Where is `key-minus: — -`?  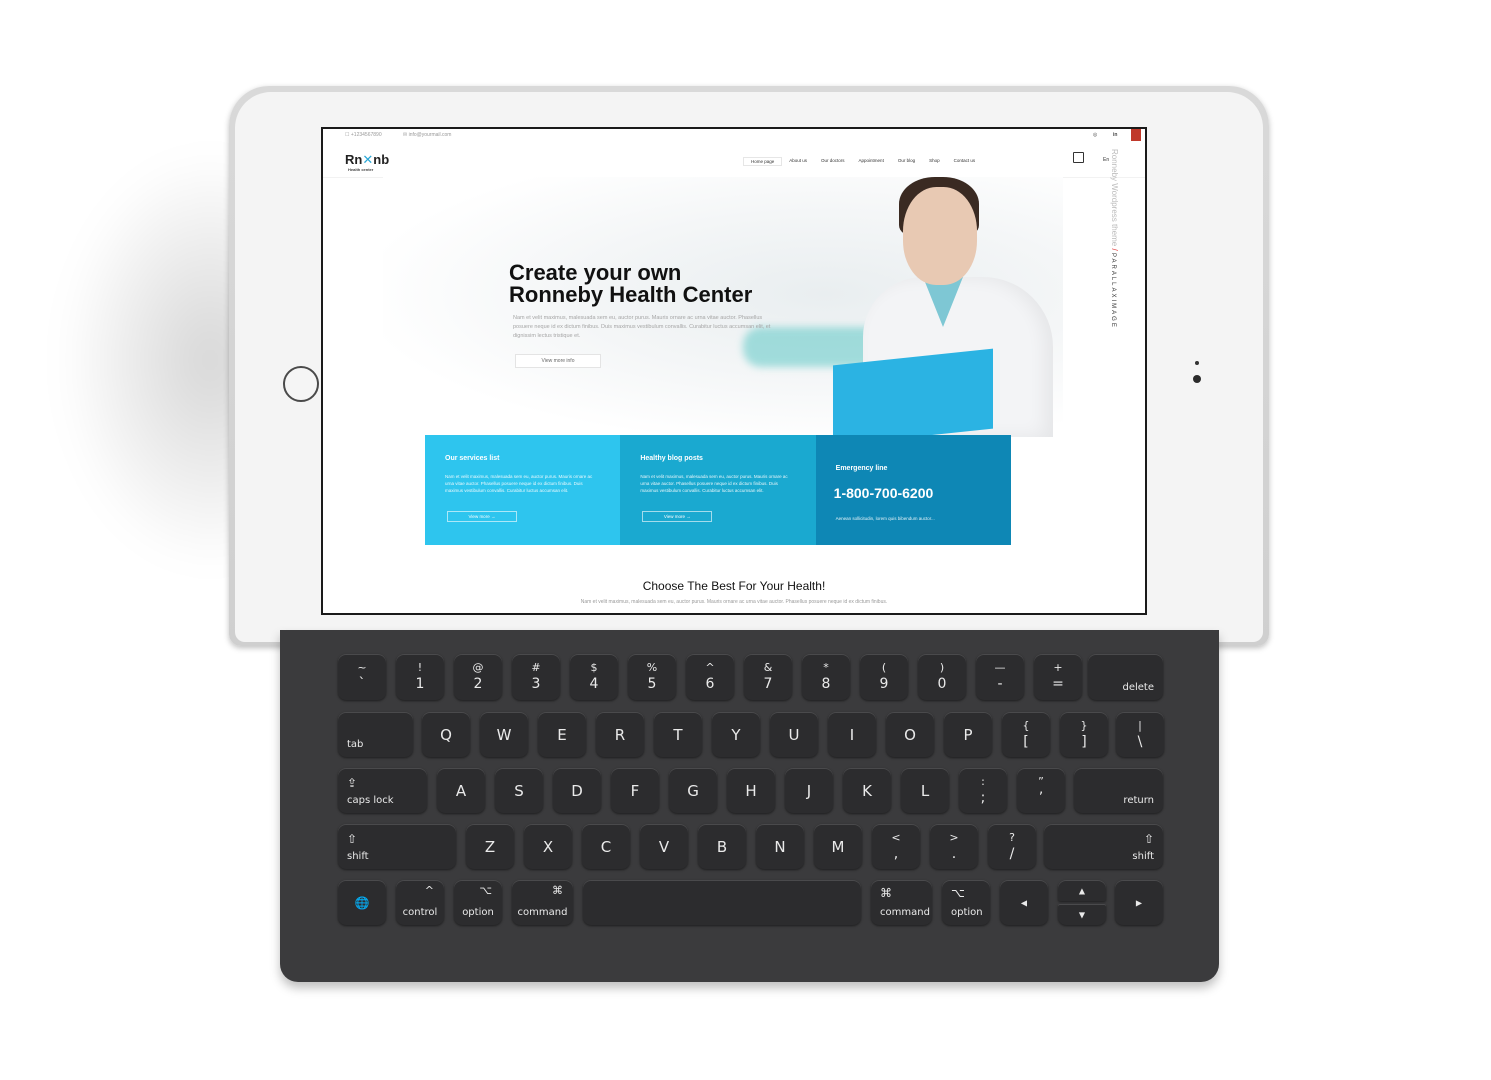
key-minus: — - is located at coordinates (1000, 677).